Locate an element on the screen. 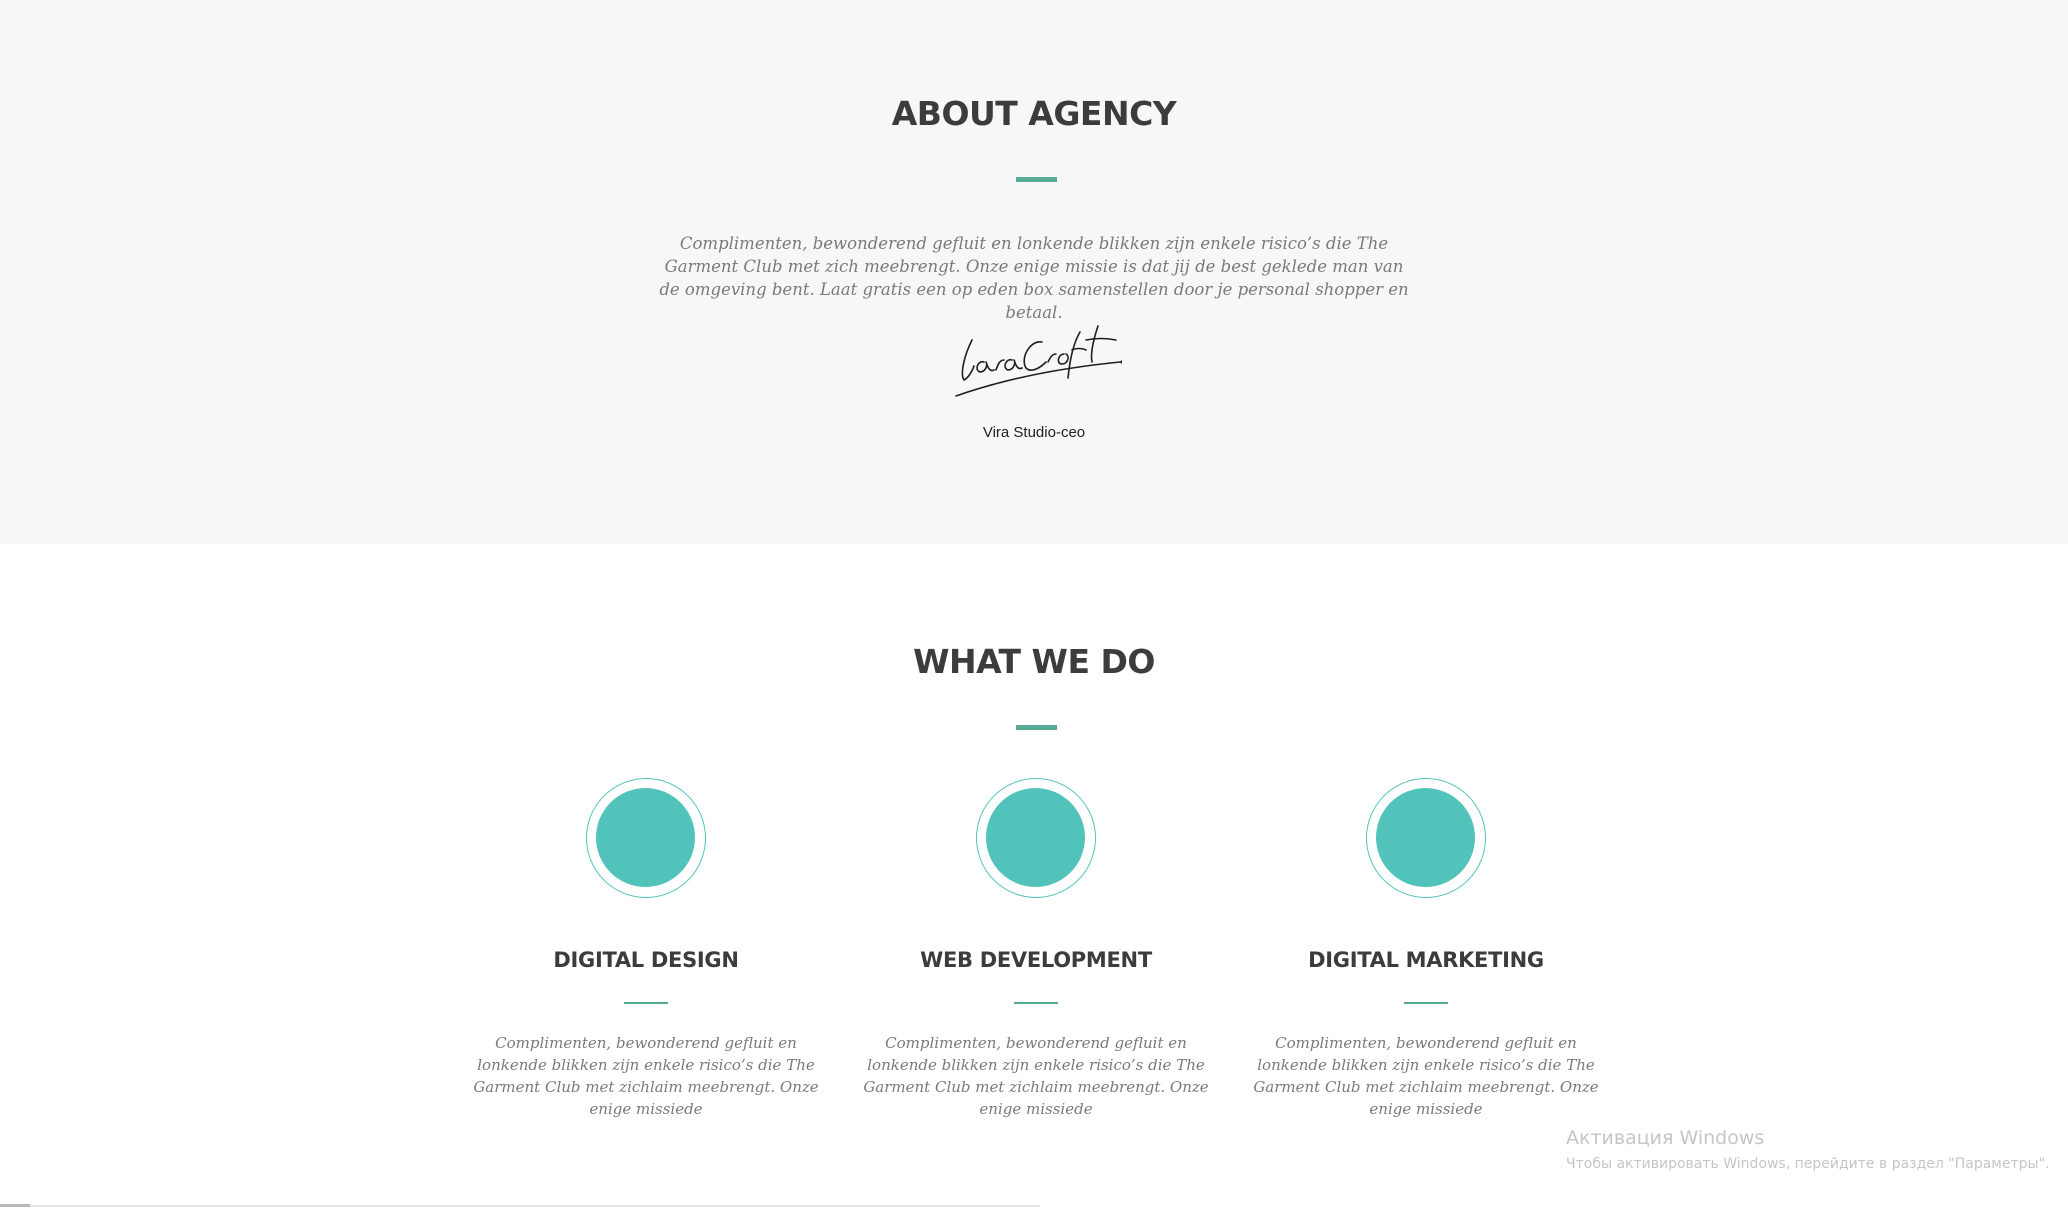 The height and width of the screenshot is (1208, 2068). service-title: DIGITAL MARKETING is located at coordinates (1426, 960).